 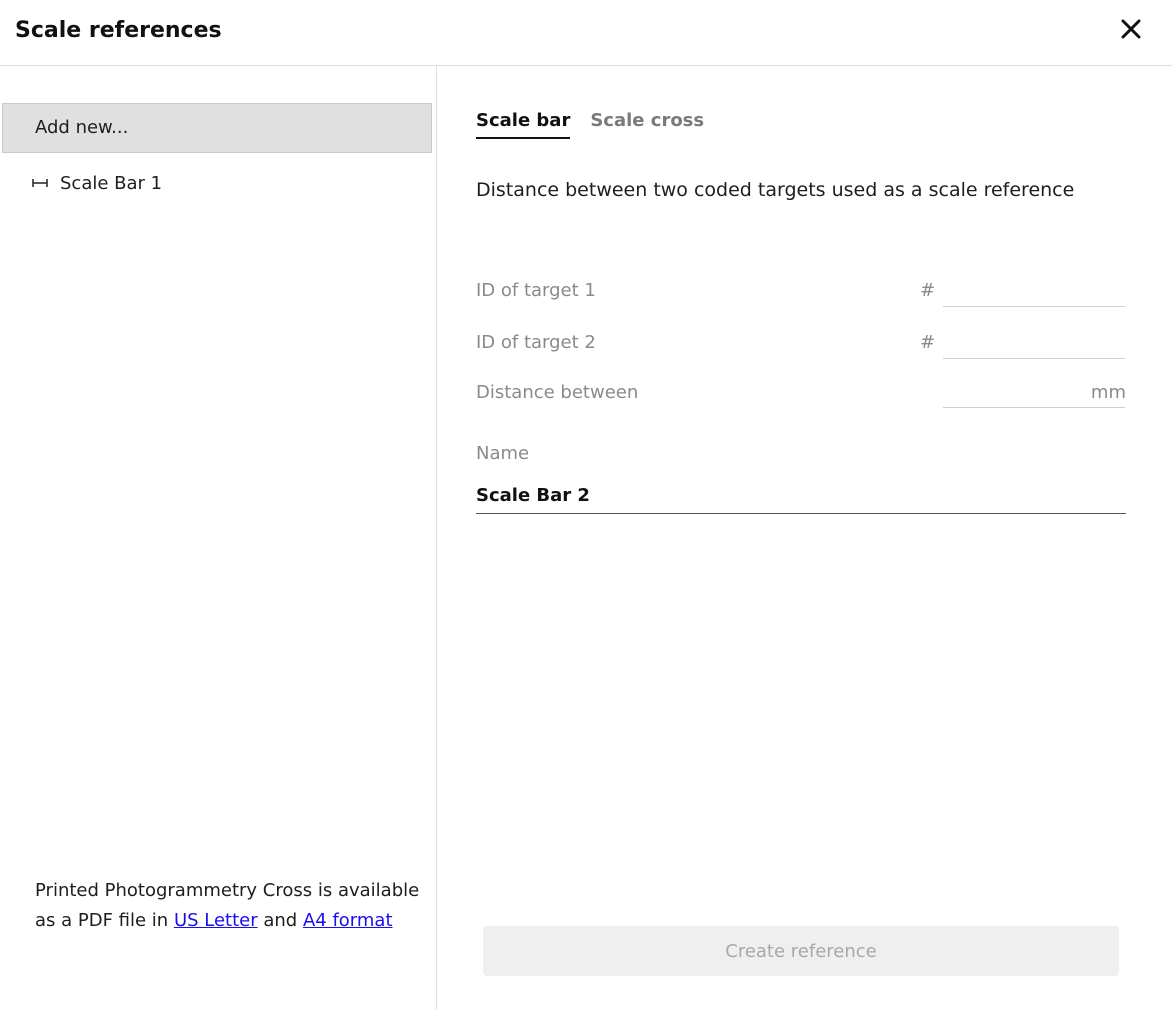 What do you see at coordinates (216, 920) in the screenshot?
I see `us-letter-link: US Letter` at bounding box center [216, 920].